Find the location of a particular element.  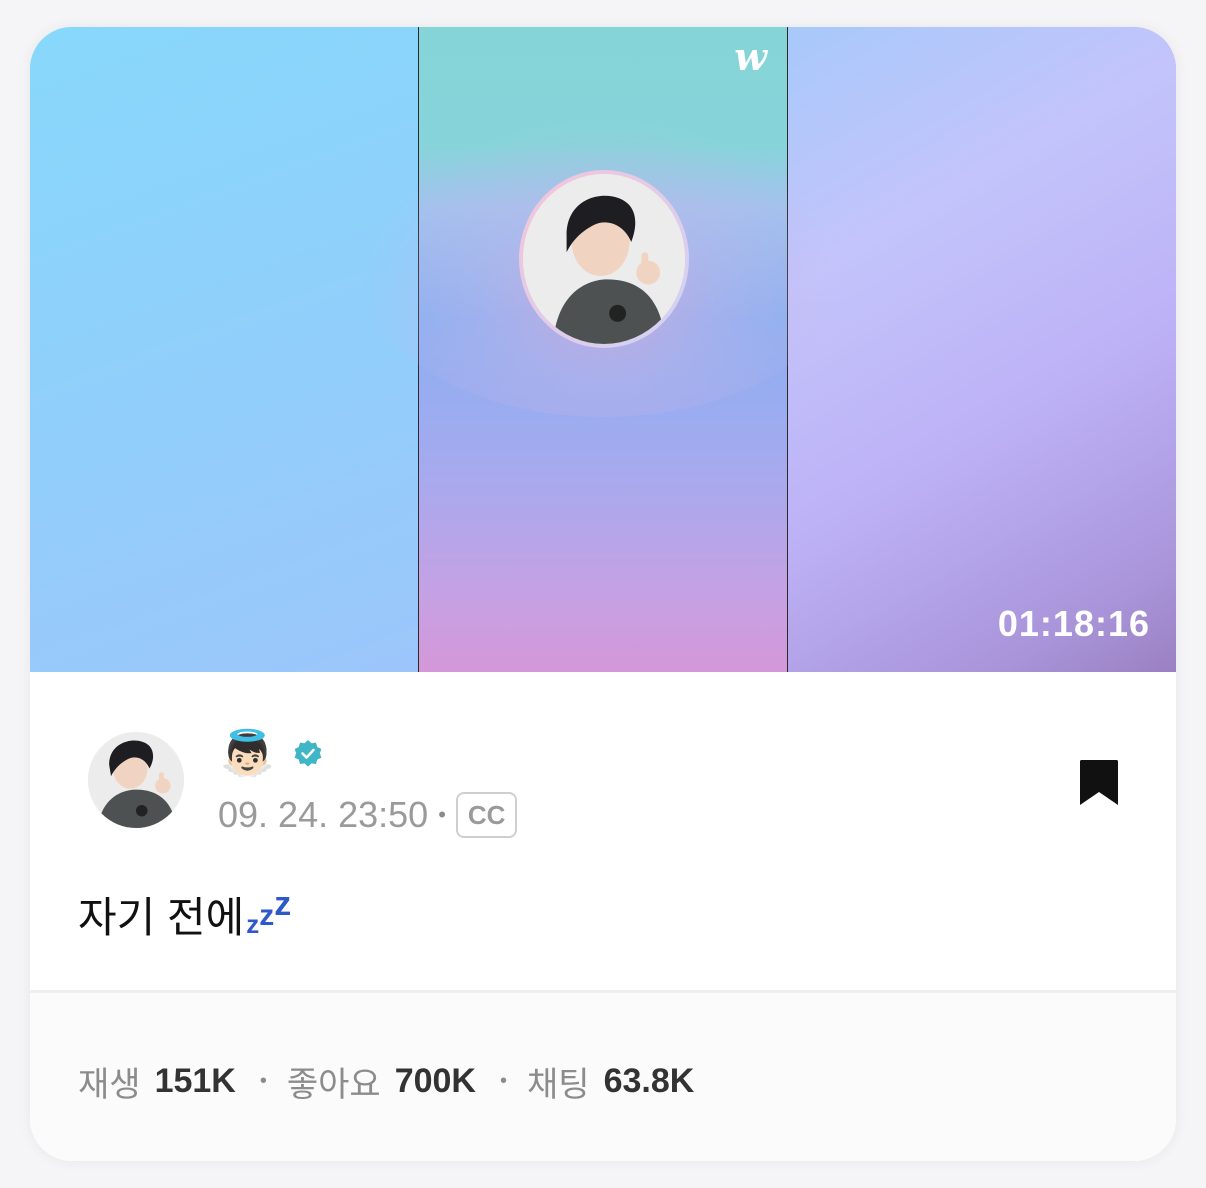

likes-label: 좋아요 is located at coordinates (333, 1085).